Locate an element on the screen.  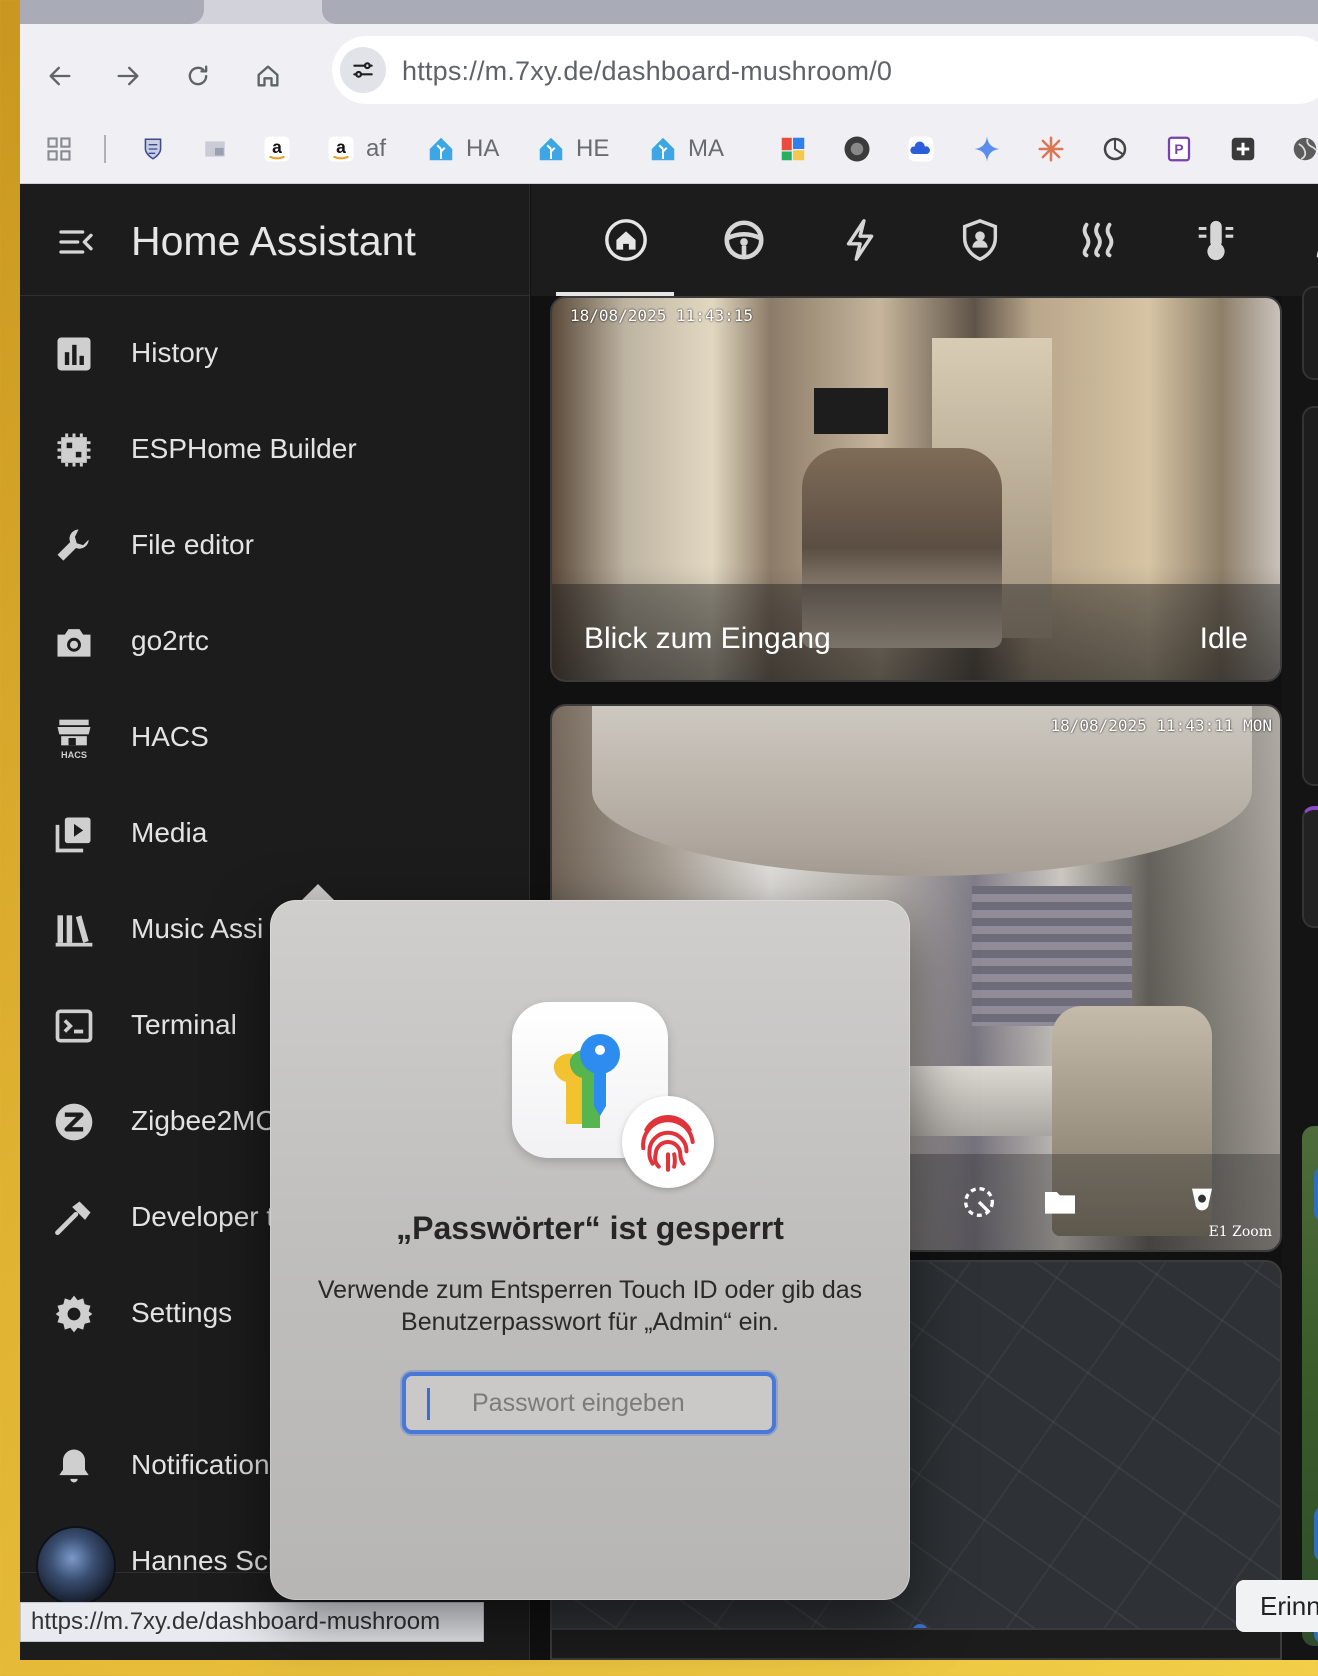
bookmark-apps is located at coordinates (59, 149).